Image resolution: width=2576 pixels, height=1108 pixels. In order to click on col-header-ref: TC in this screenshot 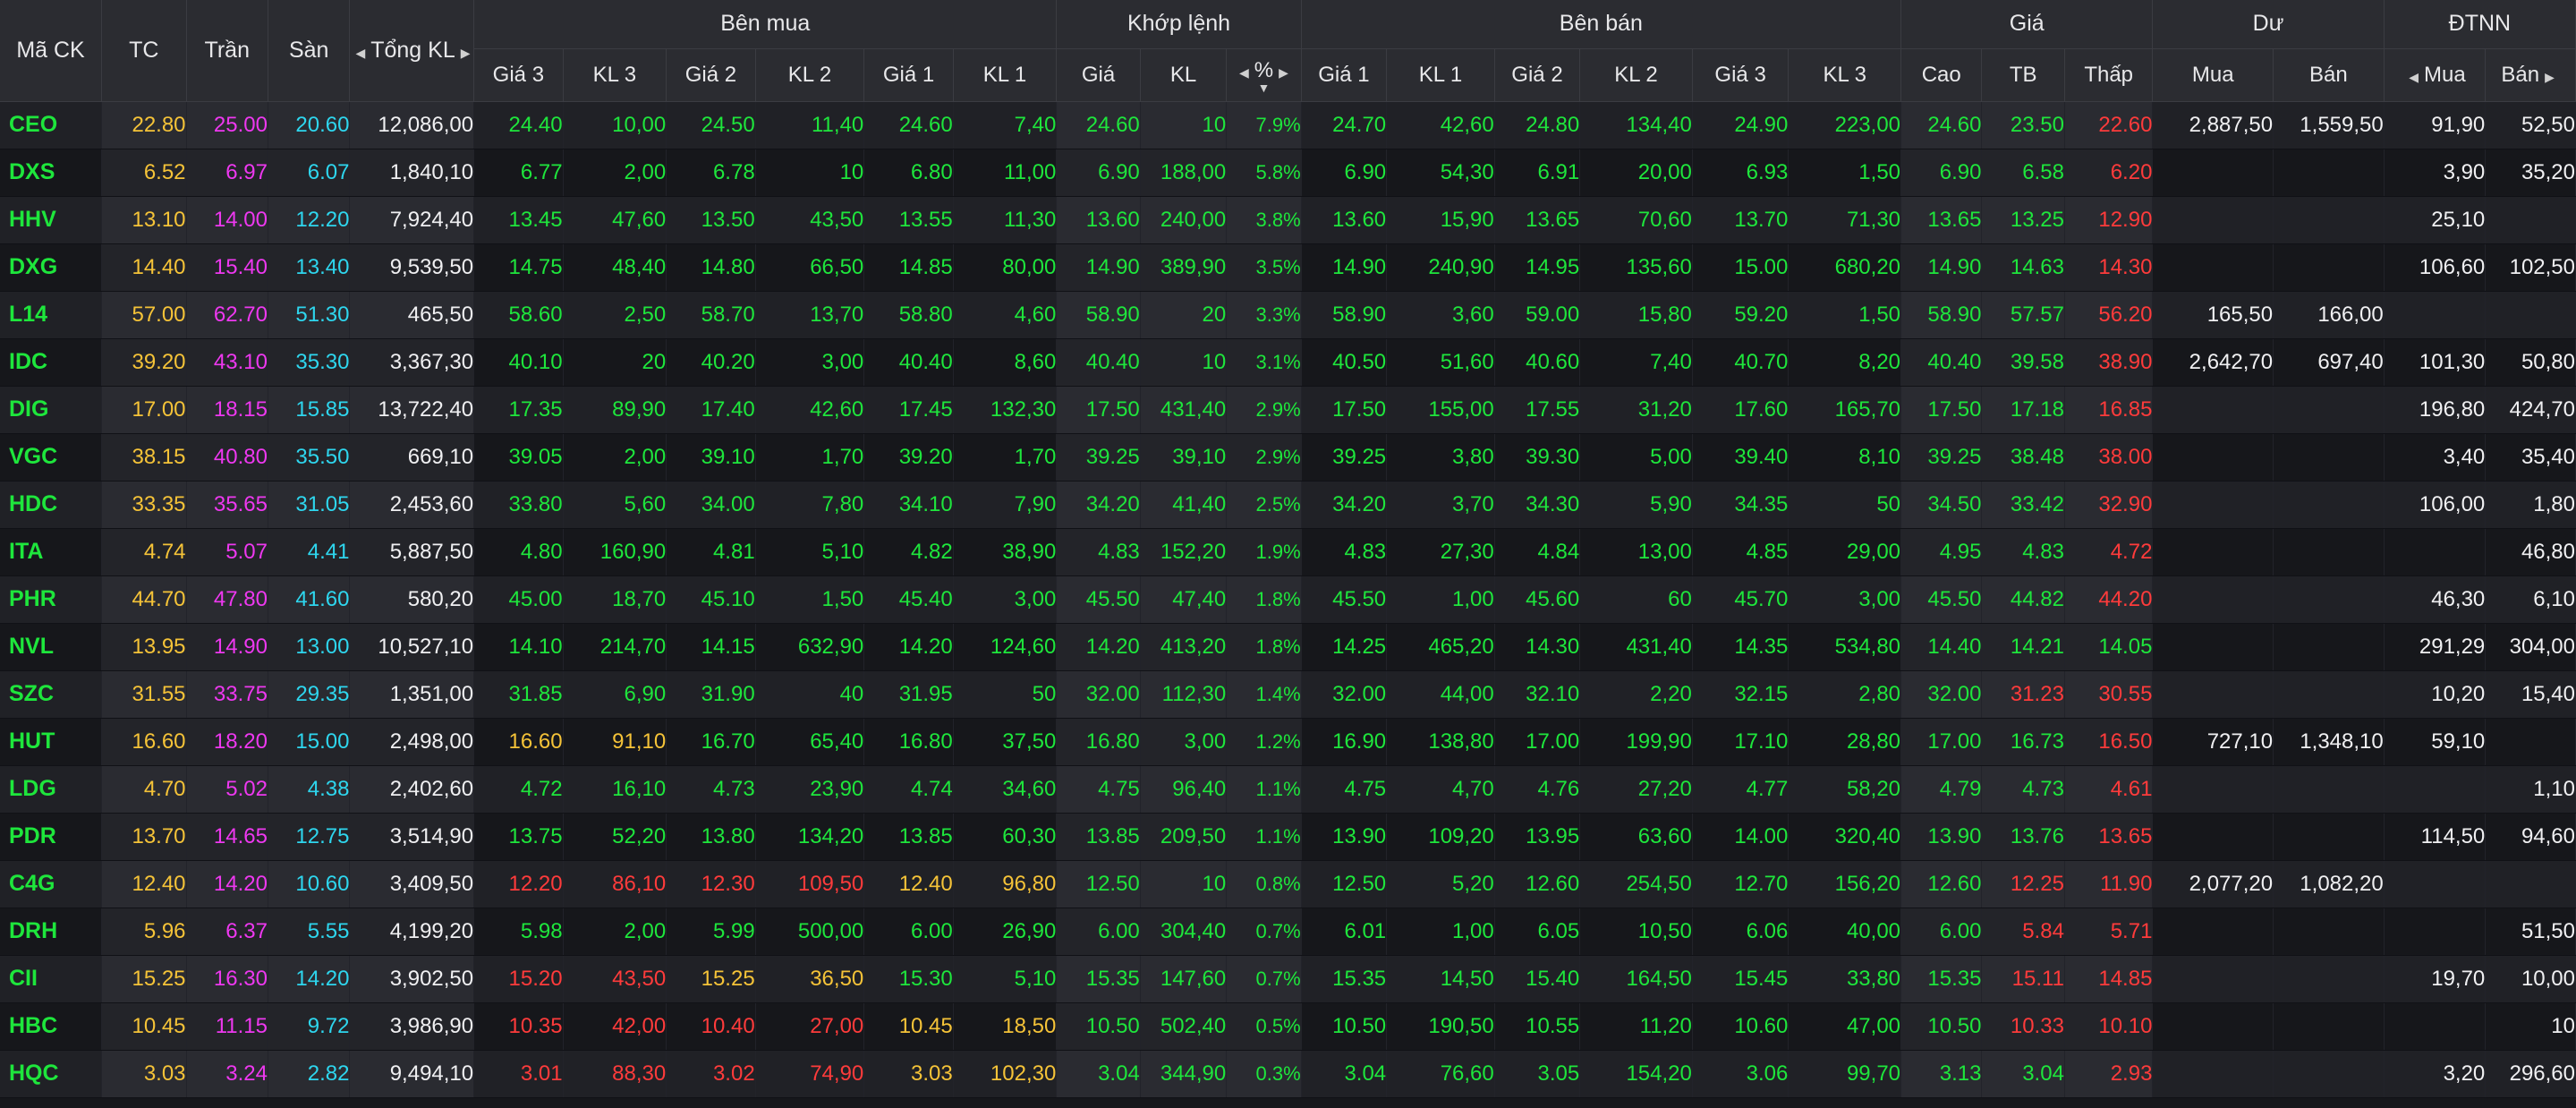, I will do `click(144, 51)`.